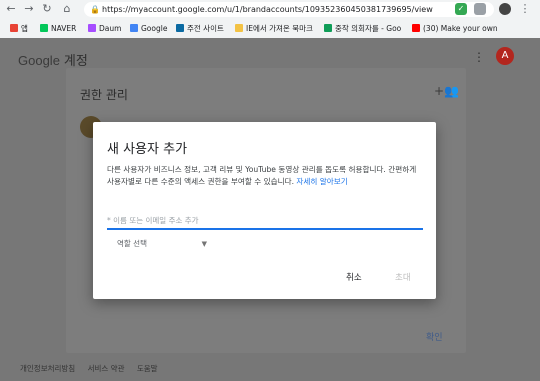 Image resolution: width=540 pixels, height=381 pixels. What do you see at coordinates (403, 277) in the screenshot?
I see `invite-button: 초대` at bounding box center [403, 277].